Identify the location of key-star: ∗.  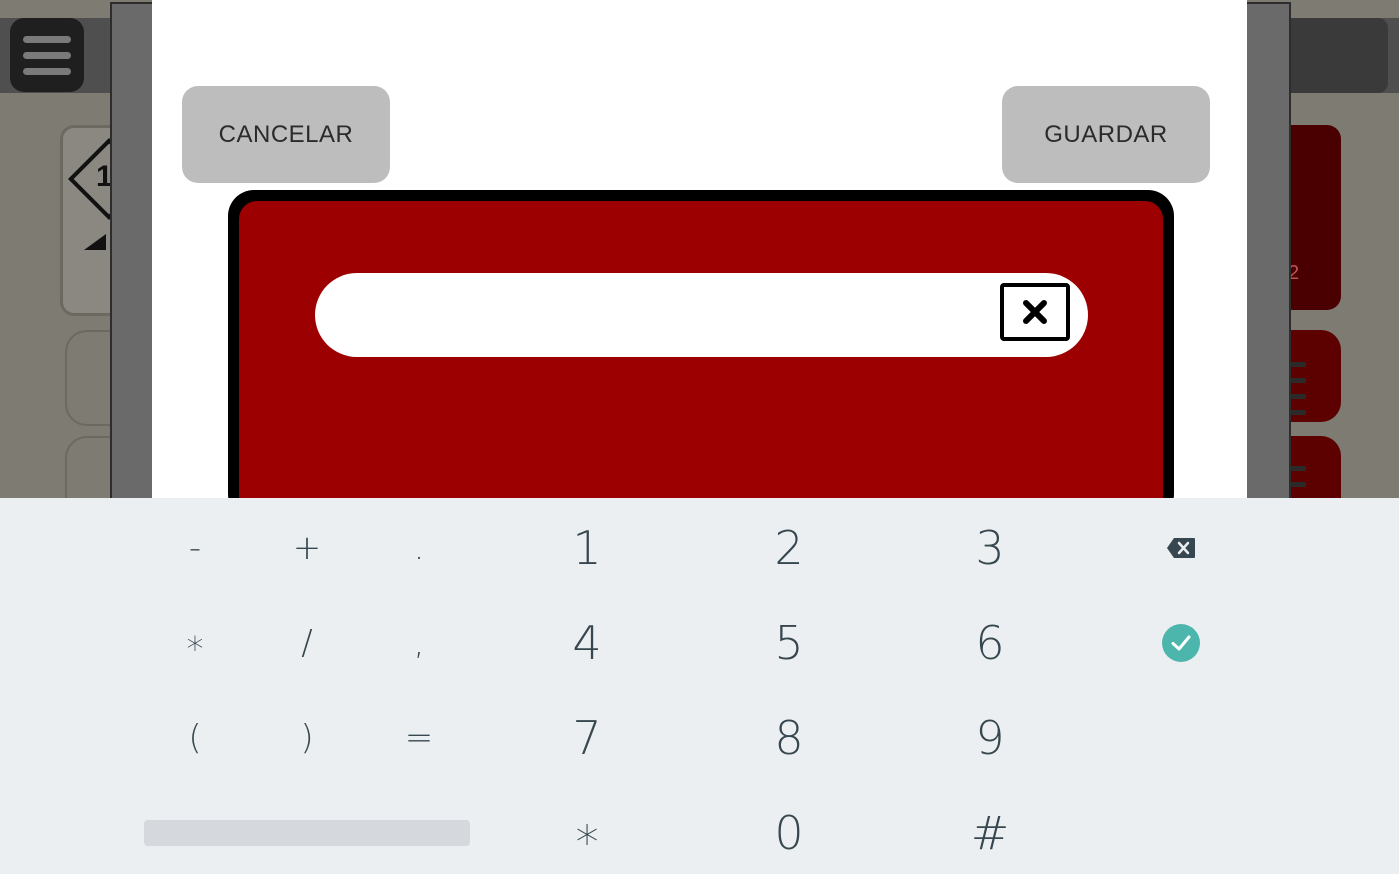
(587, 833).